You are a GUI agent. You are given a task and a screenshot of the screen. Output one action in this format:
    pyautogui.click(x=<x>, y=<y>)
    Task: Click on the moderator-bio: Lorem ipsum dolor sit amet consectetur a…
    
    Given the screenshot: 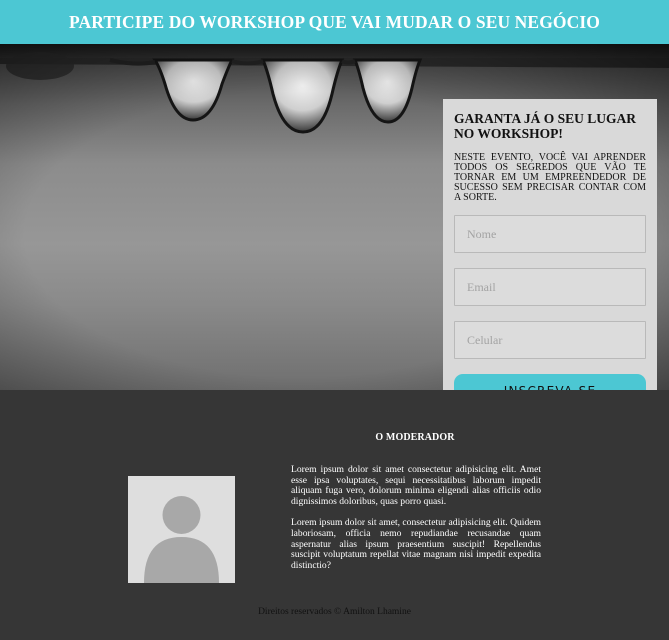 What is the action you would take?
    pyautogui.click(x=416, y=517)
    